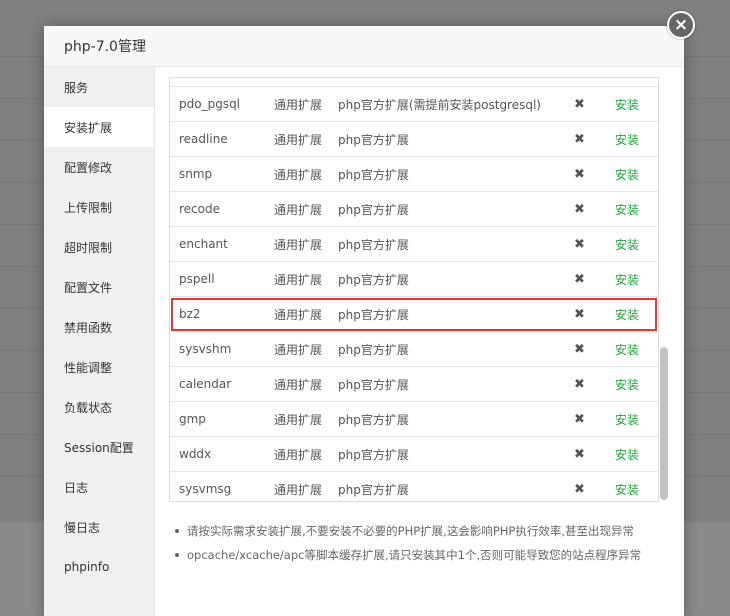  I want to click on sidebar-item: phpinfo, so click(99, 567).